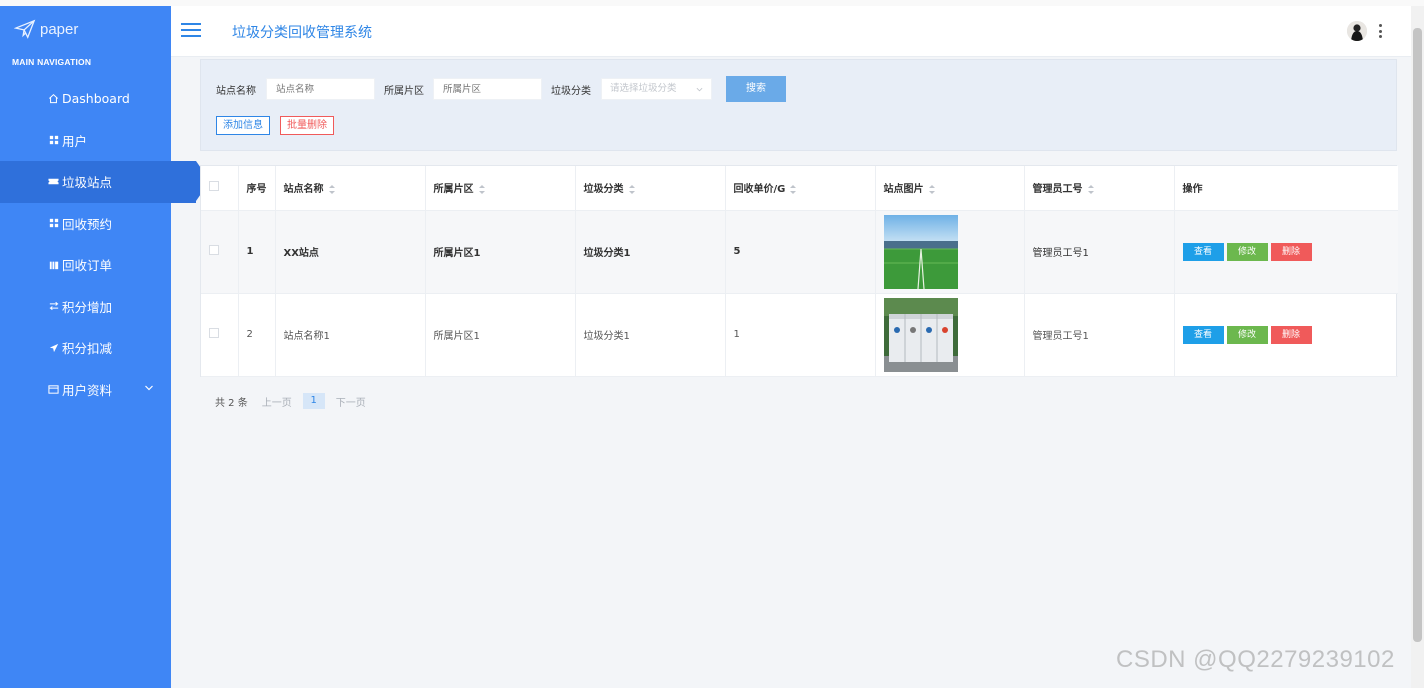  Describe the element at coordinates (59, 29) in the screenshot. I see `logo-text: paper` at that location.